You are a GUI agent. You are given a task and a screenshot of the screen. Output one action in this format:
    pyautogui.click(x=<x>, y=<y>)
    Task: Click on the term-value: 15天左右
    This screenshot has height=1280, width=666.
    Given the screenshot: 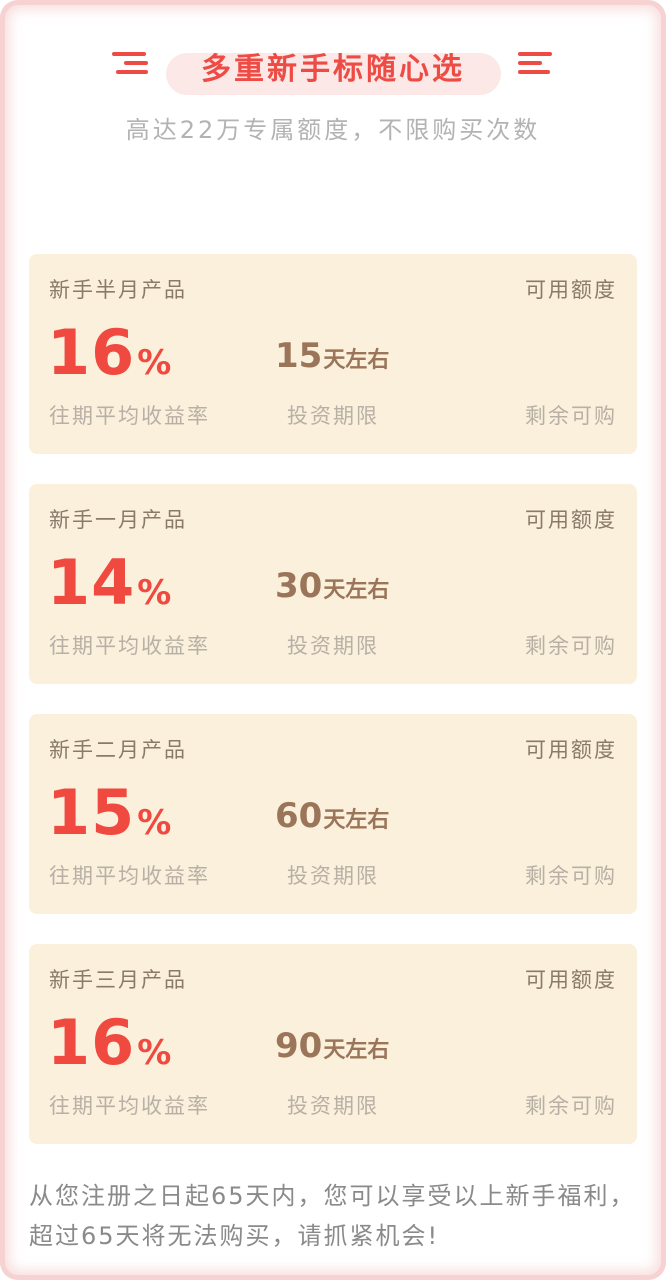 What is the action you would take?
    pyautogui.click(x=332, y=356)
    